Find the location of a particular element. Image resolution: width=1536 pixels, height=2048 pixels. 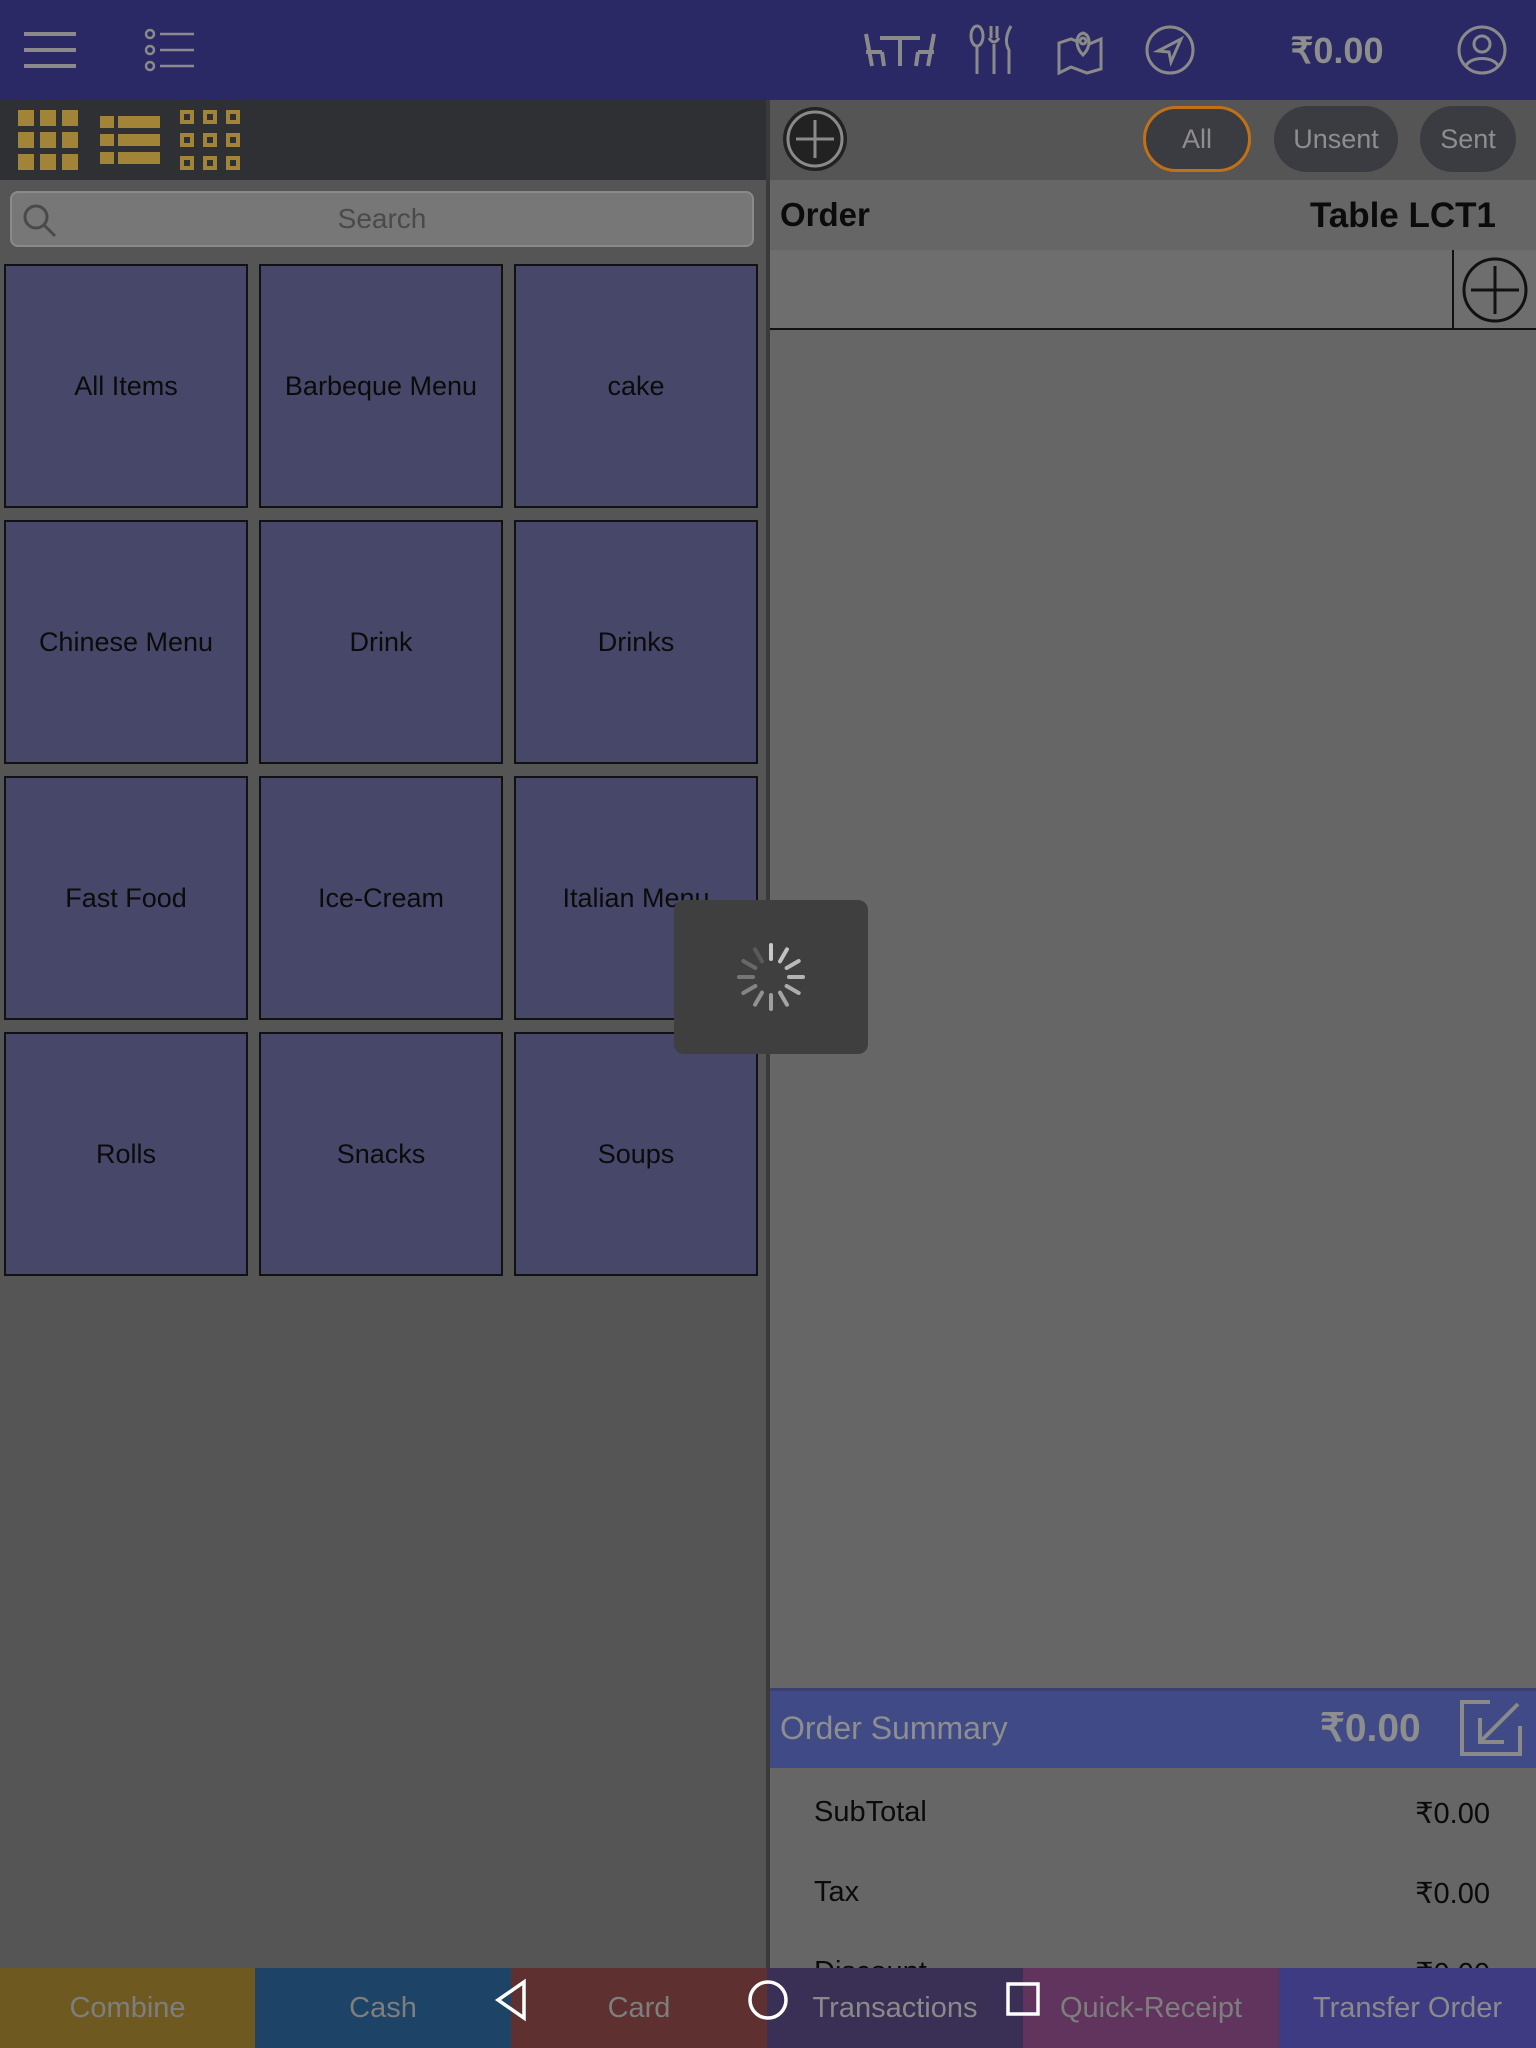

search-placeholder: Search is located at coordinates (382, 218).